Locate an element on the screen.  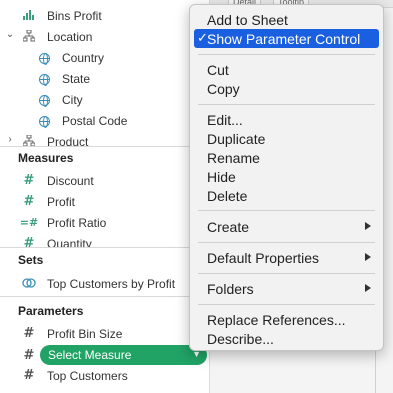
field-label: Bins Profit is located at coordinates (74, 16).